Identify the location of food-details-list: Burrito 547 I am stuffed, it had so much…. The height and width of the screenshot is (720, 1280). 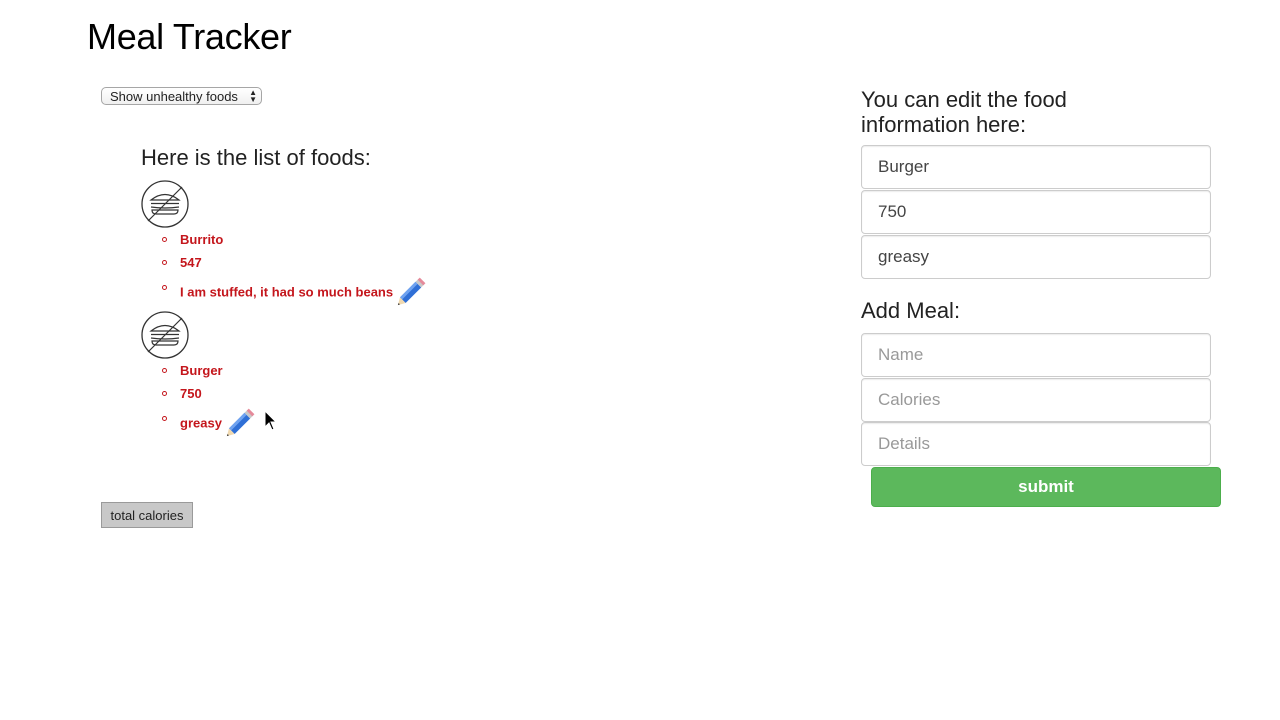
(294, 267).